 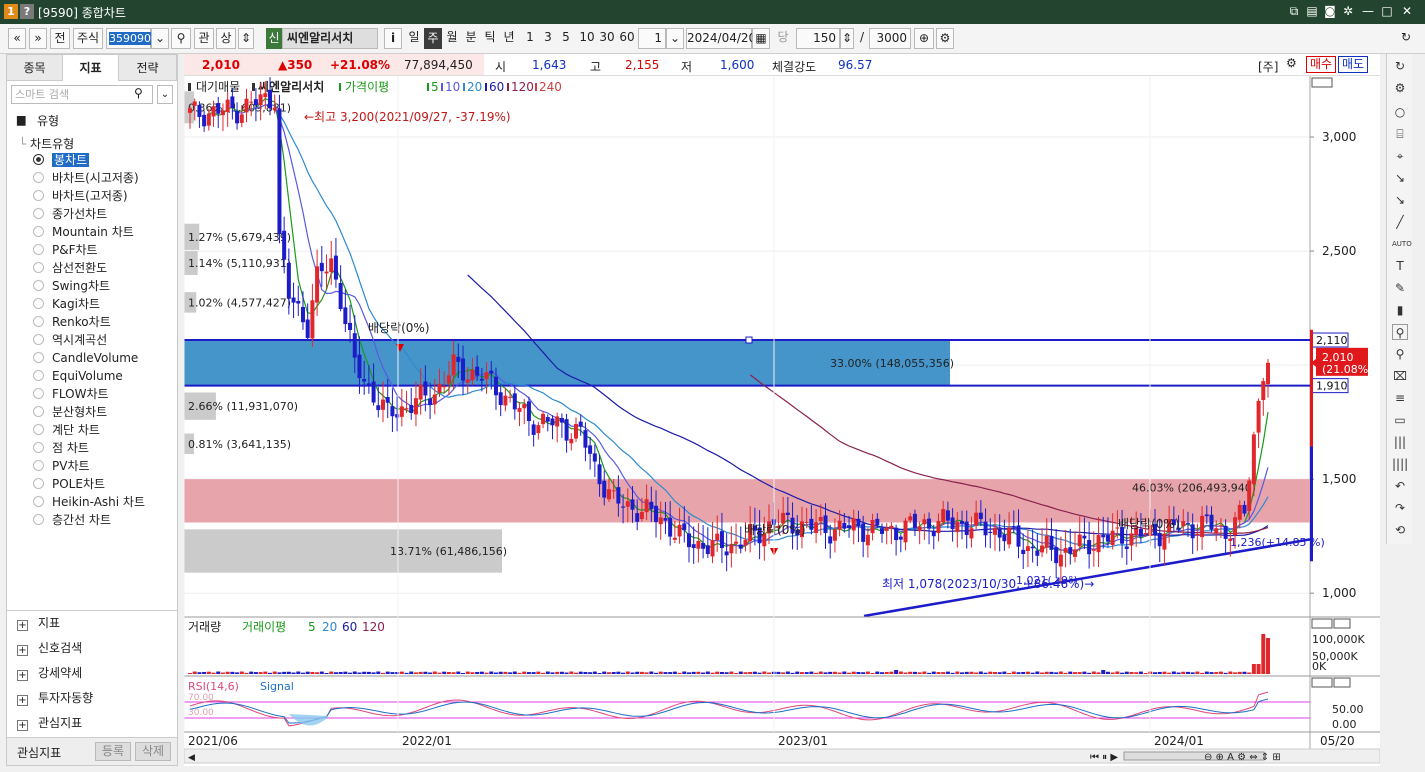 What do you see at coordinates (1322, 623) in the screenshot?
I see `volume-pane-size-icon` at bounding box center [1322, 623].